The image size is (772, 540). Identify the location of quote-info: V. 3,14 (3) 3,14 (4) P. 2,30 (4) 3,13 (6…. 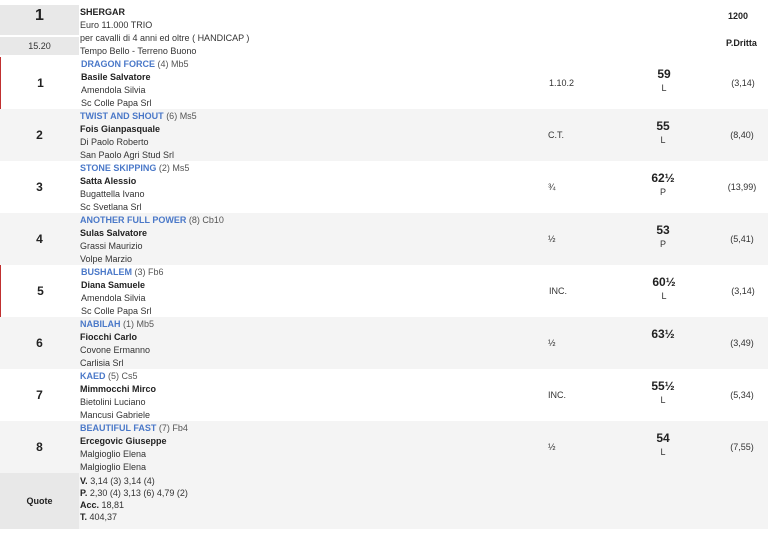
(300, 499).